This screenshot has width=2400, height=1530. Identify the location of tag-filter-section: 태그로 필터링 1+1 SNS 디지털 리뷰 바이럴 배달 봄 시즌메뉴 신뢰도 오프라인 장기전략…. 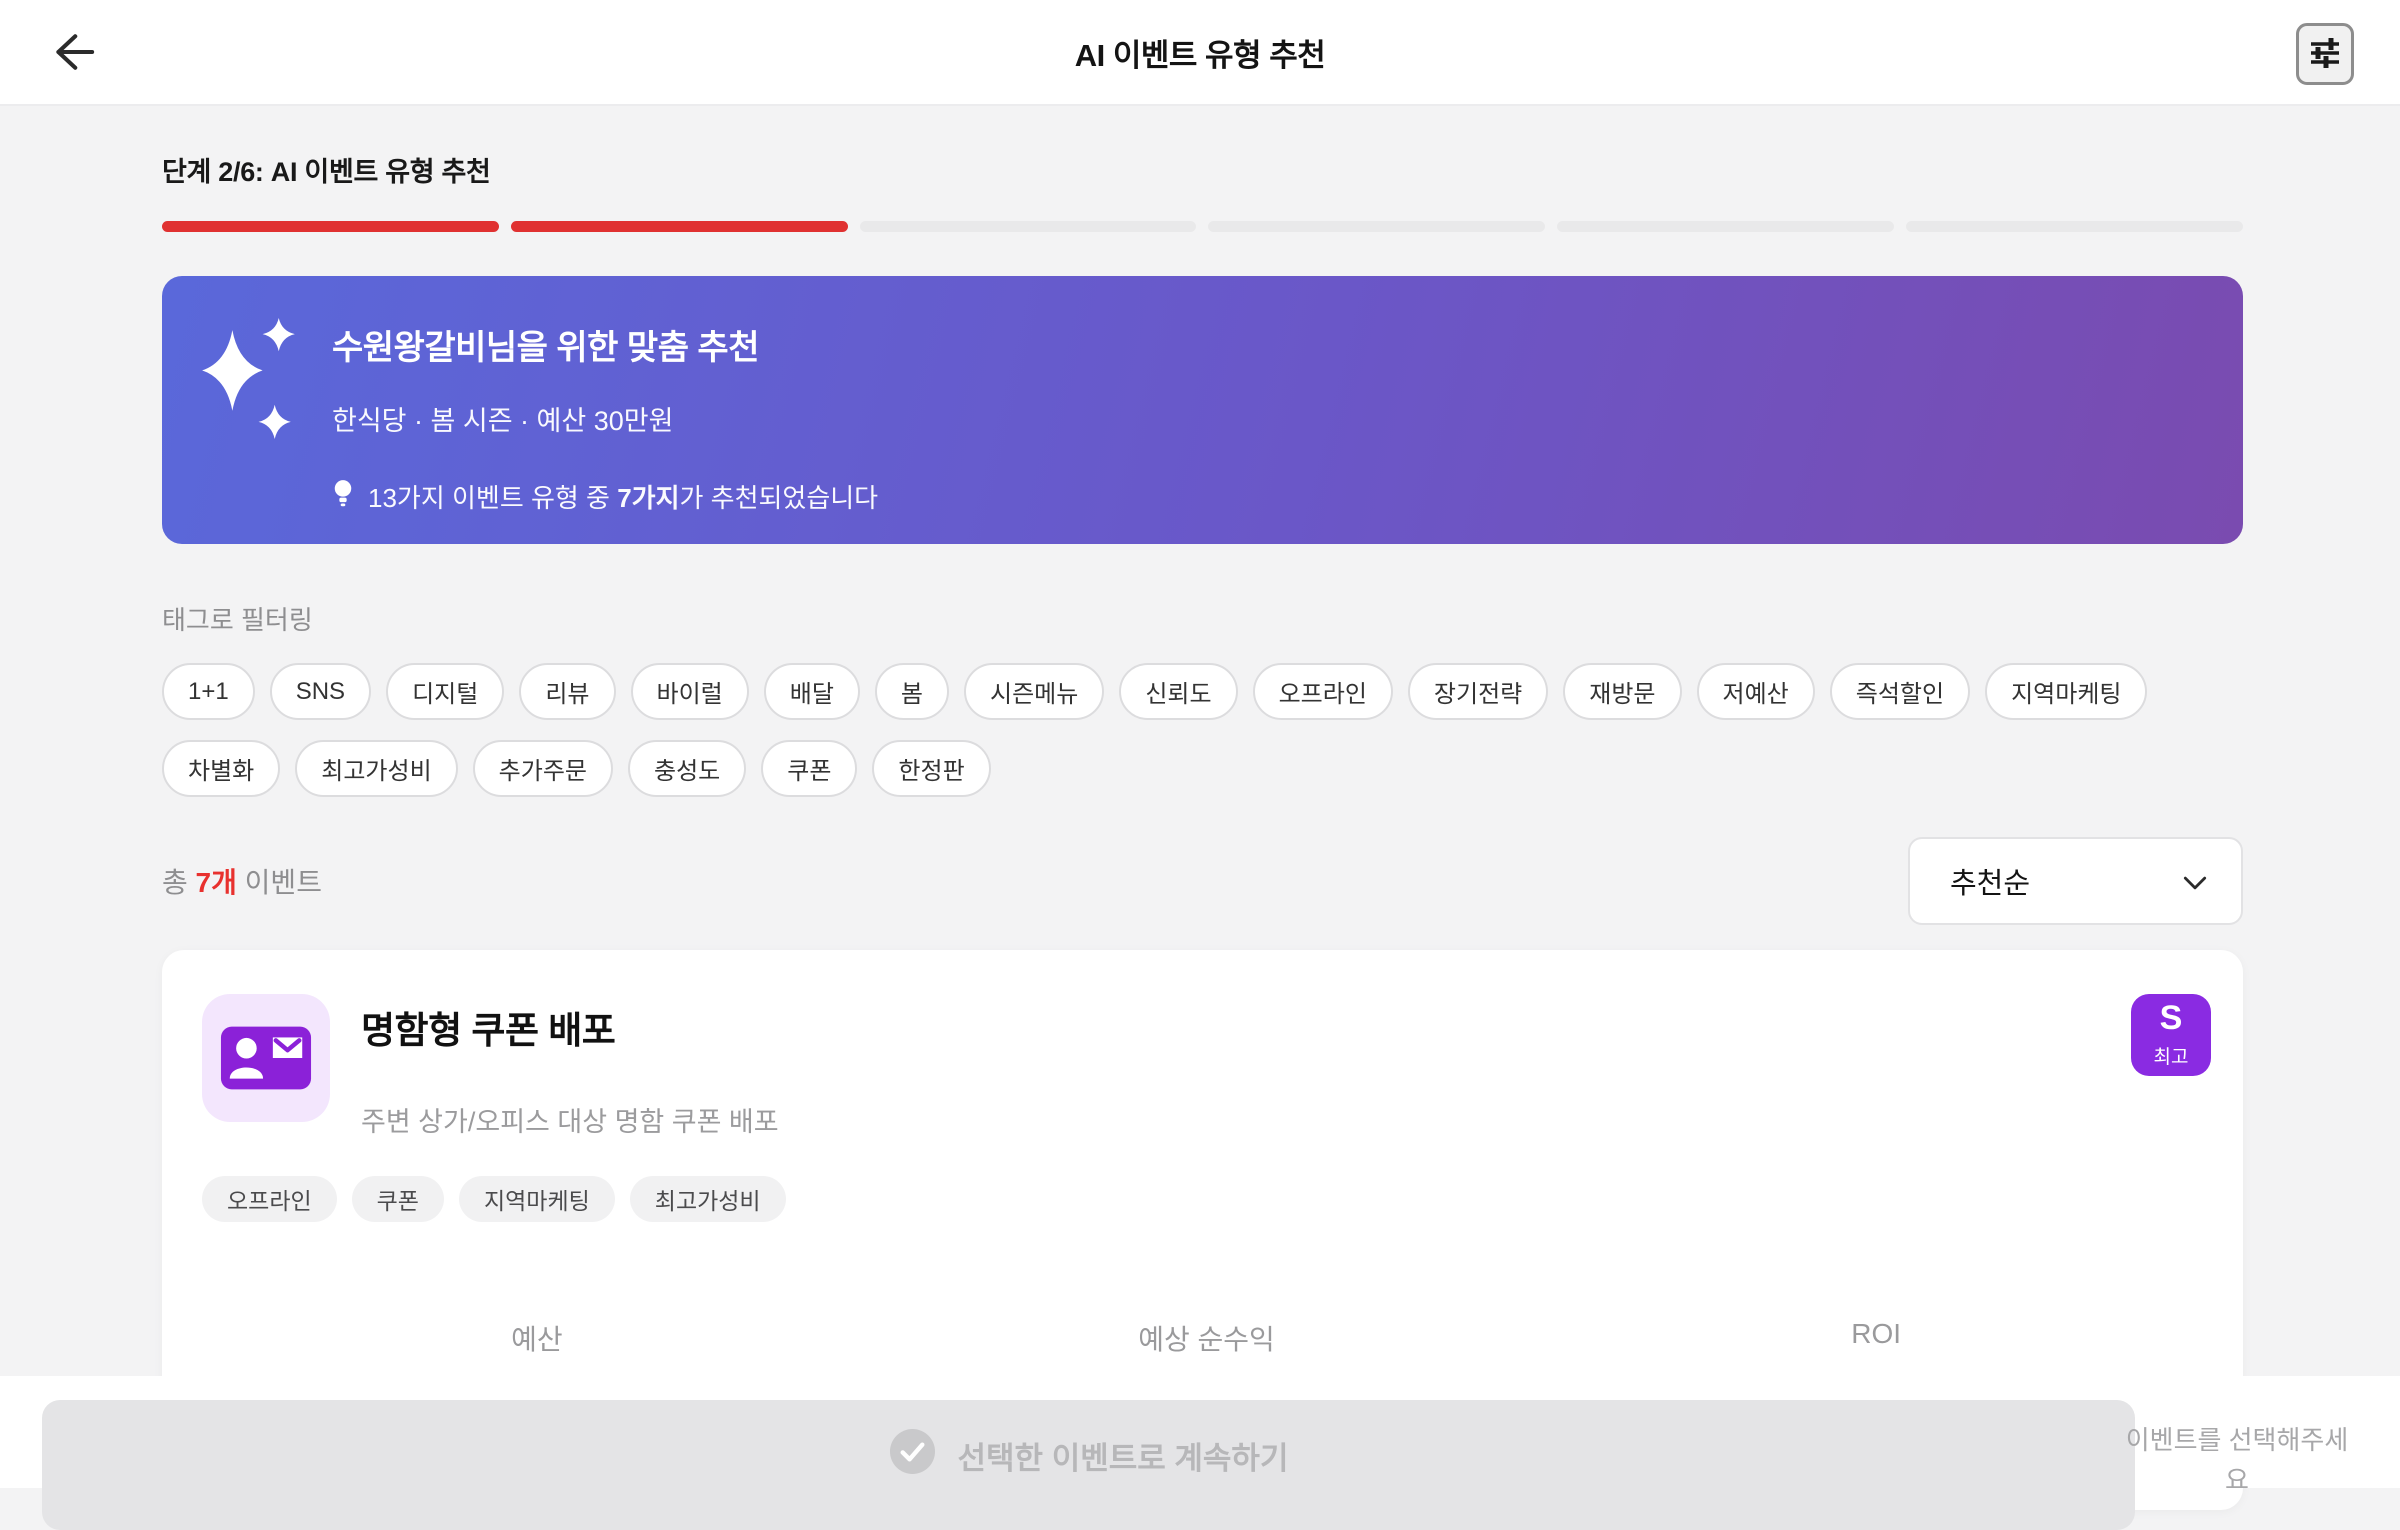
(1202, 698).